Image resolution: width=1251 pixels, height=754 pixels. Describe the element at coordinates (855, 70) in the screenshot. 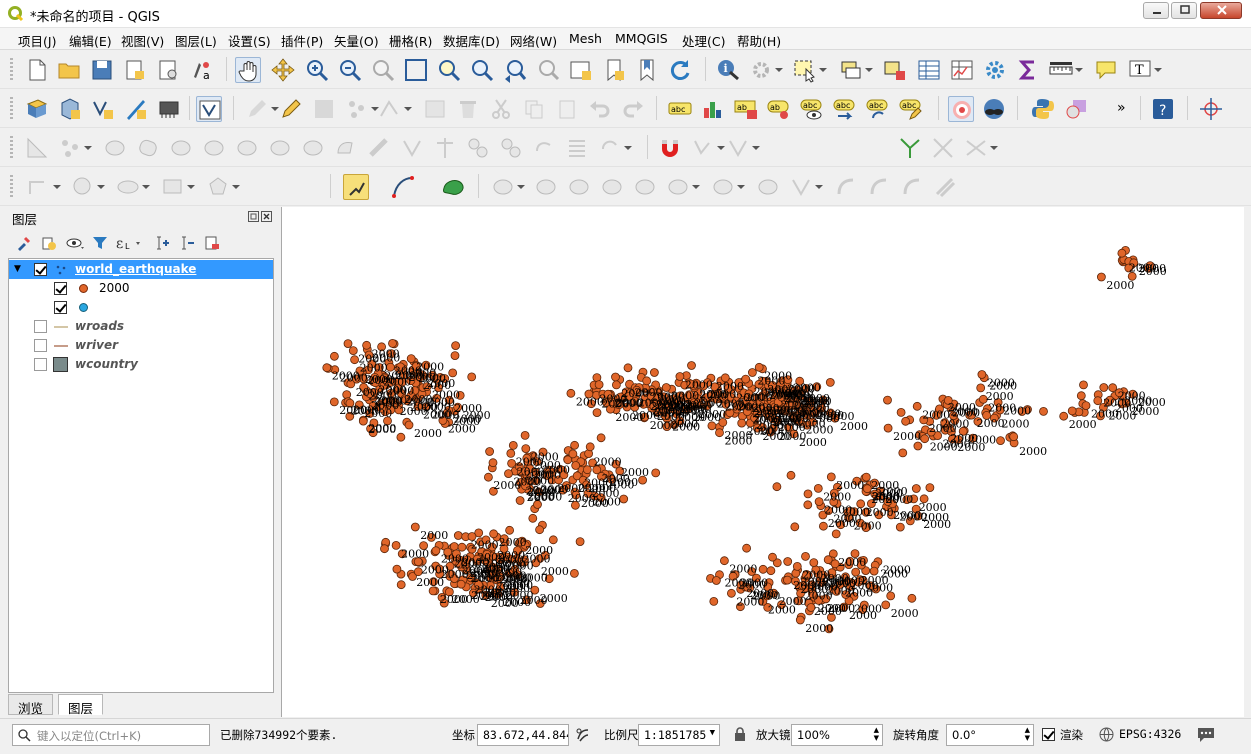

I see `select-by-value-button` at that location.